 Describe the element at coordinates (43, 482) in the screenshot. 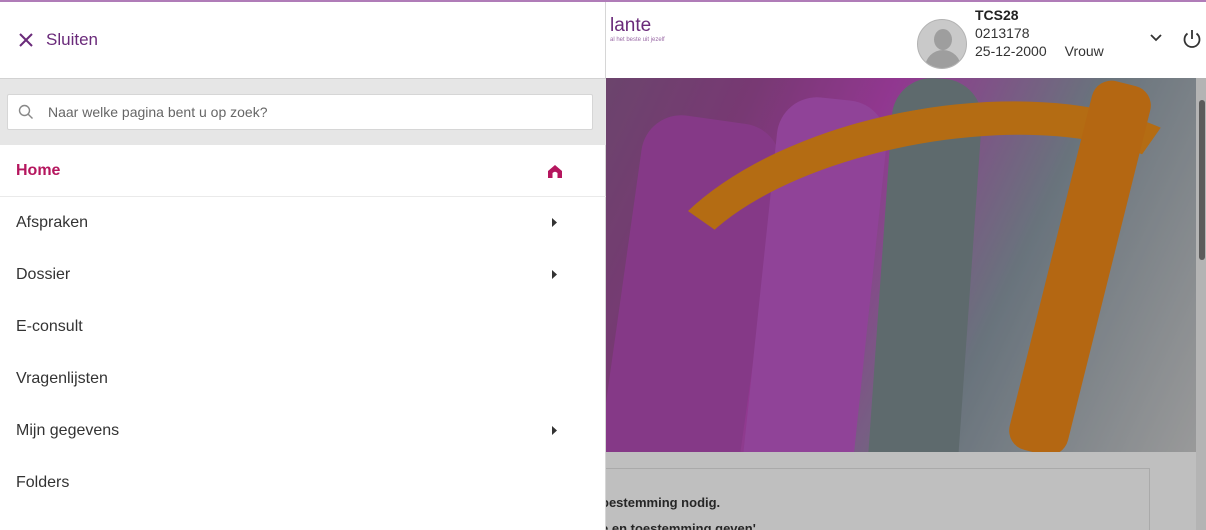

I see `menu-item-label: Folders` at that location.